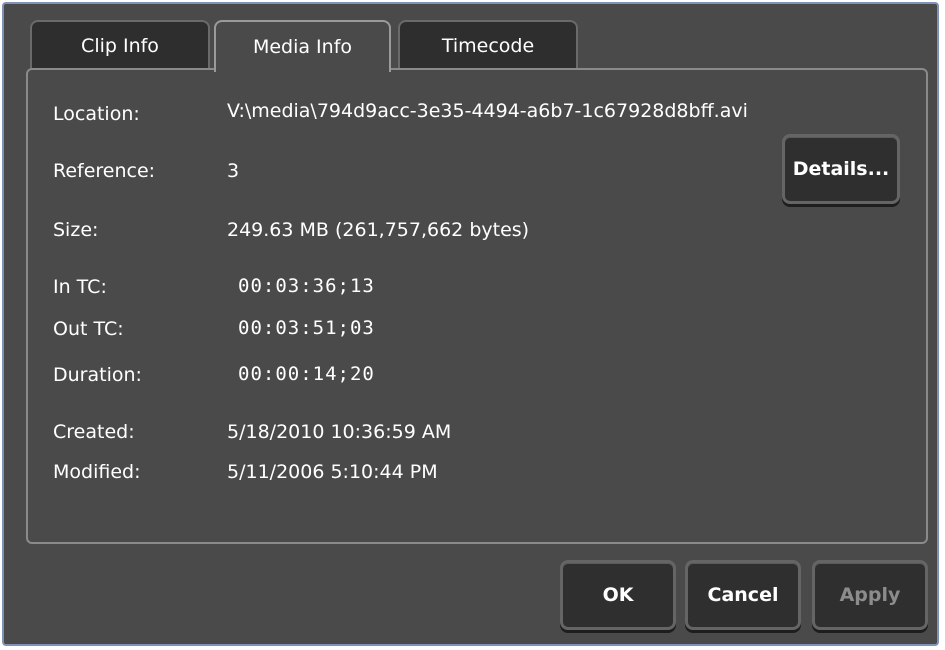 The image size is (945, 650). Describe the element at coordinates (97, 472) in the screenshot. I see `modified-label: Modified:` at that location.